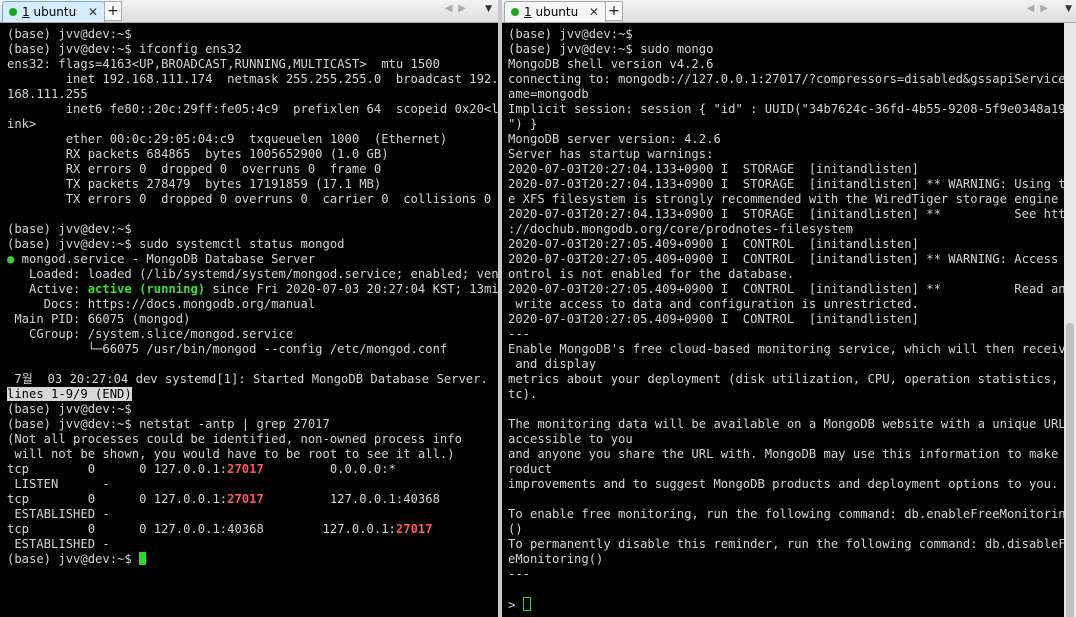 This screenshot has height=617, width=1076. What do you see at coordinates (1070, 320) in the screenshot?
I see `scrollbar` at bounding box center [1070, 320].